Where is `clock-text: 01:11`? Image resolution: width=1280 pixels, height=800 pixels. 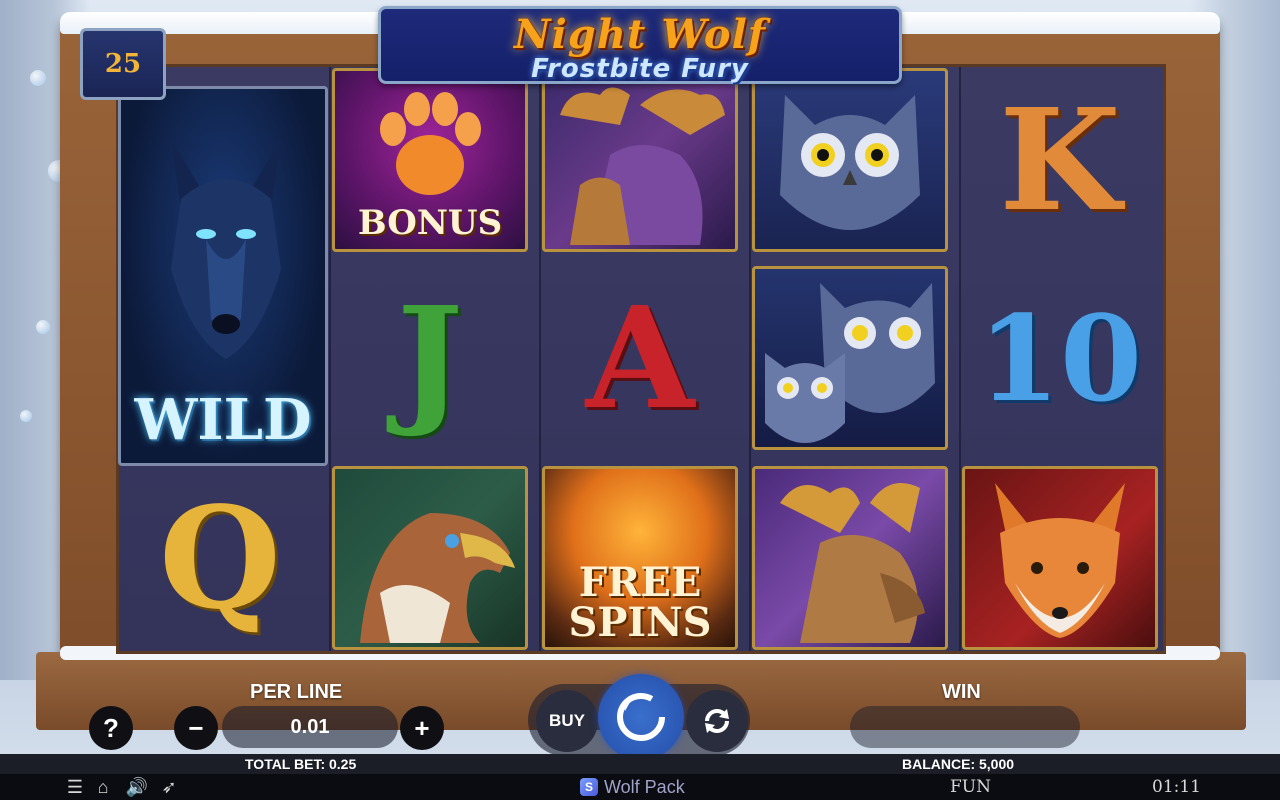 clock-text: 01:11 is located at coordinates (1176, 787).